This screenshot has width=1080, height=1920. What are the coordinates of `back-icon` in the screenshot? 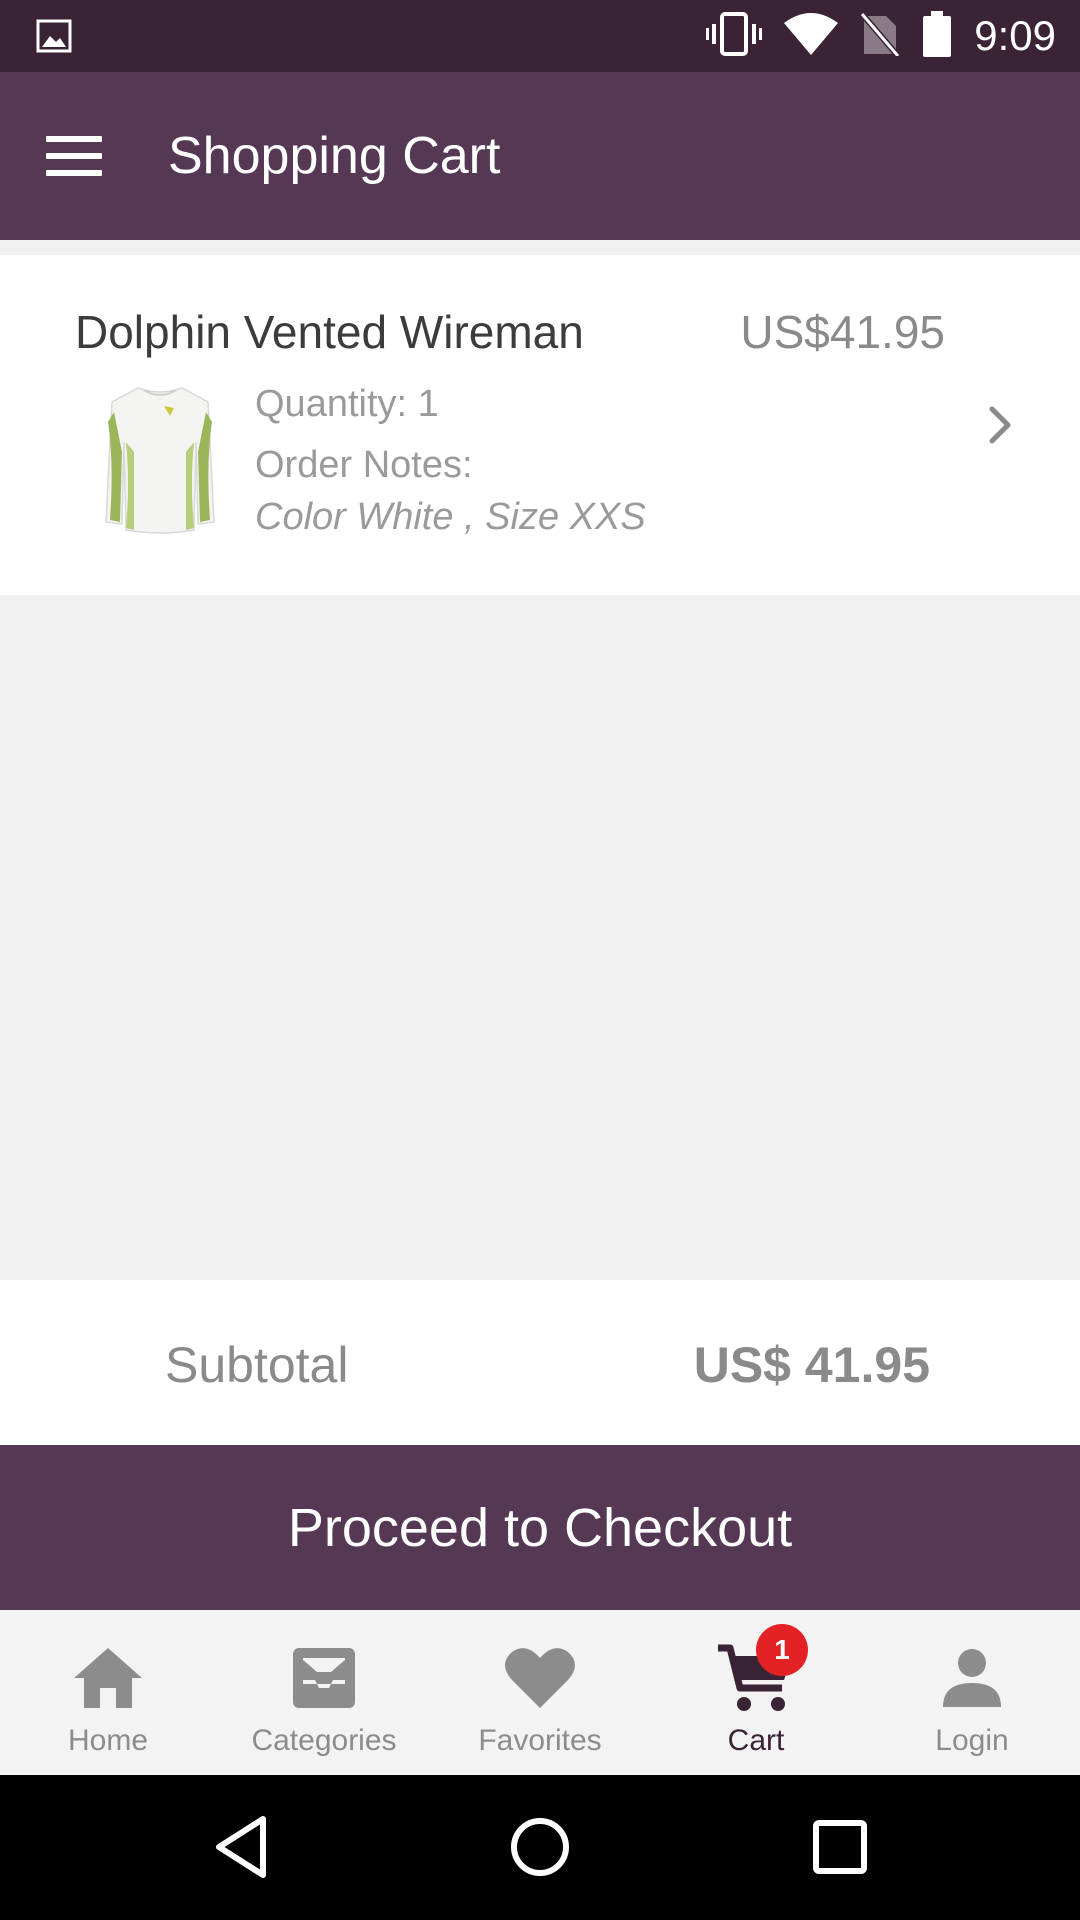 It's located at (241, 1847).